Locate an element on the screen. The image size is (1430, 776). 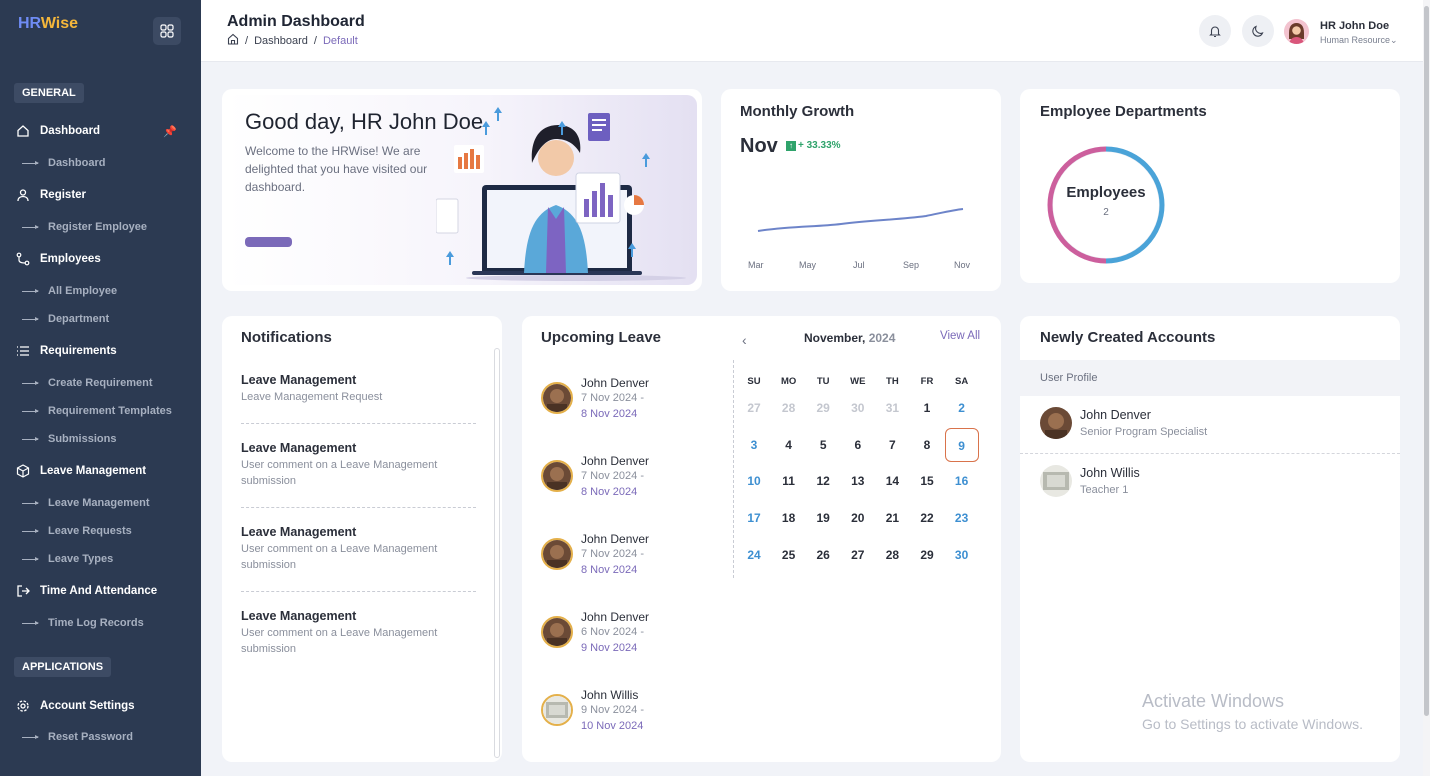
notifications-title: Notifications is located at coordinates (286, 337).